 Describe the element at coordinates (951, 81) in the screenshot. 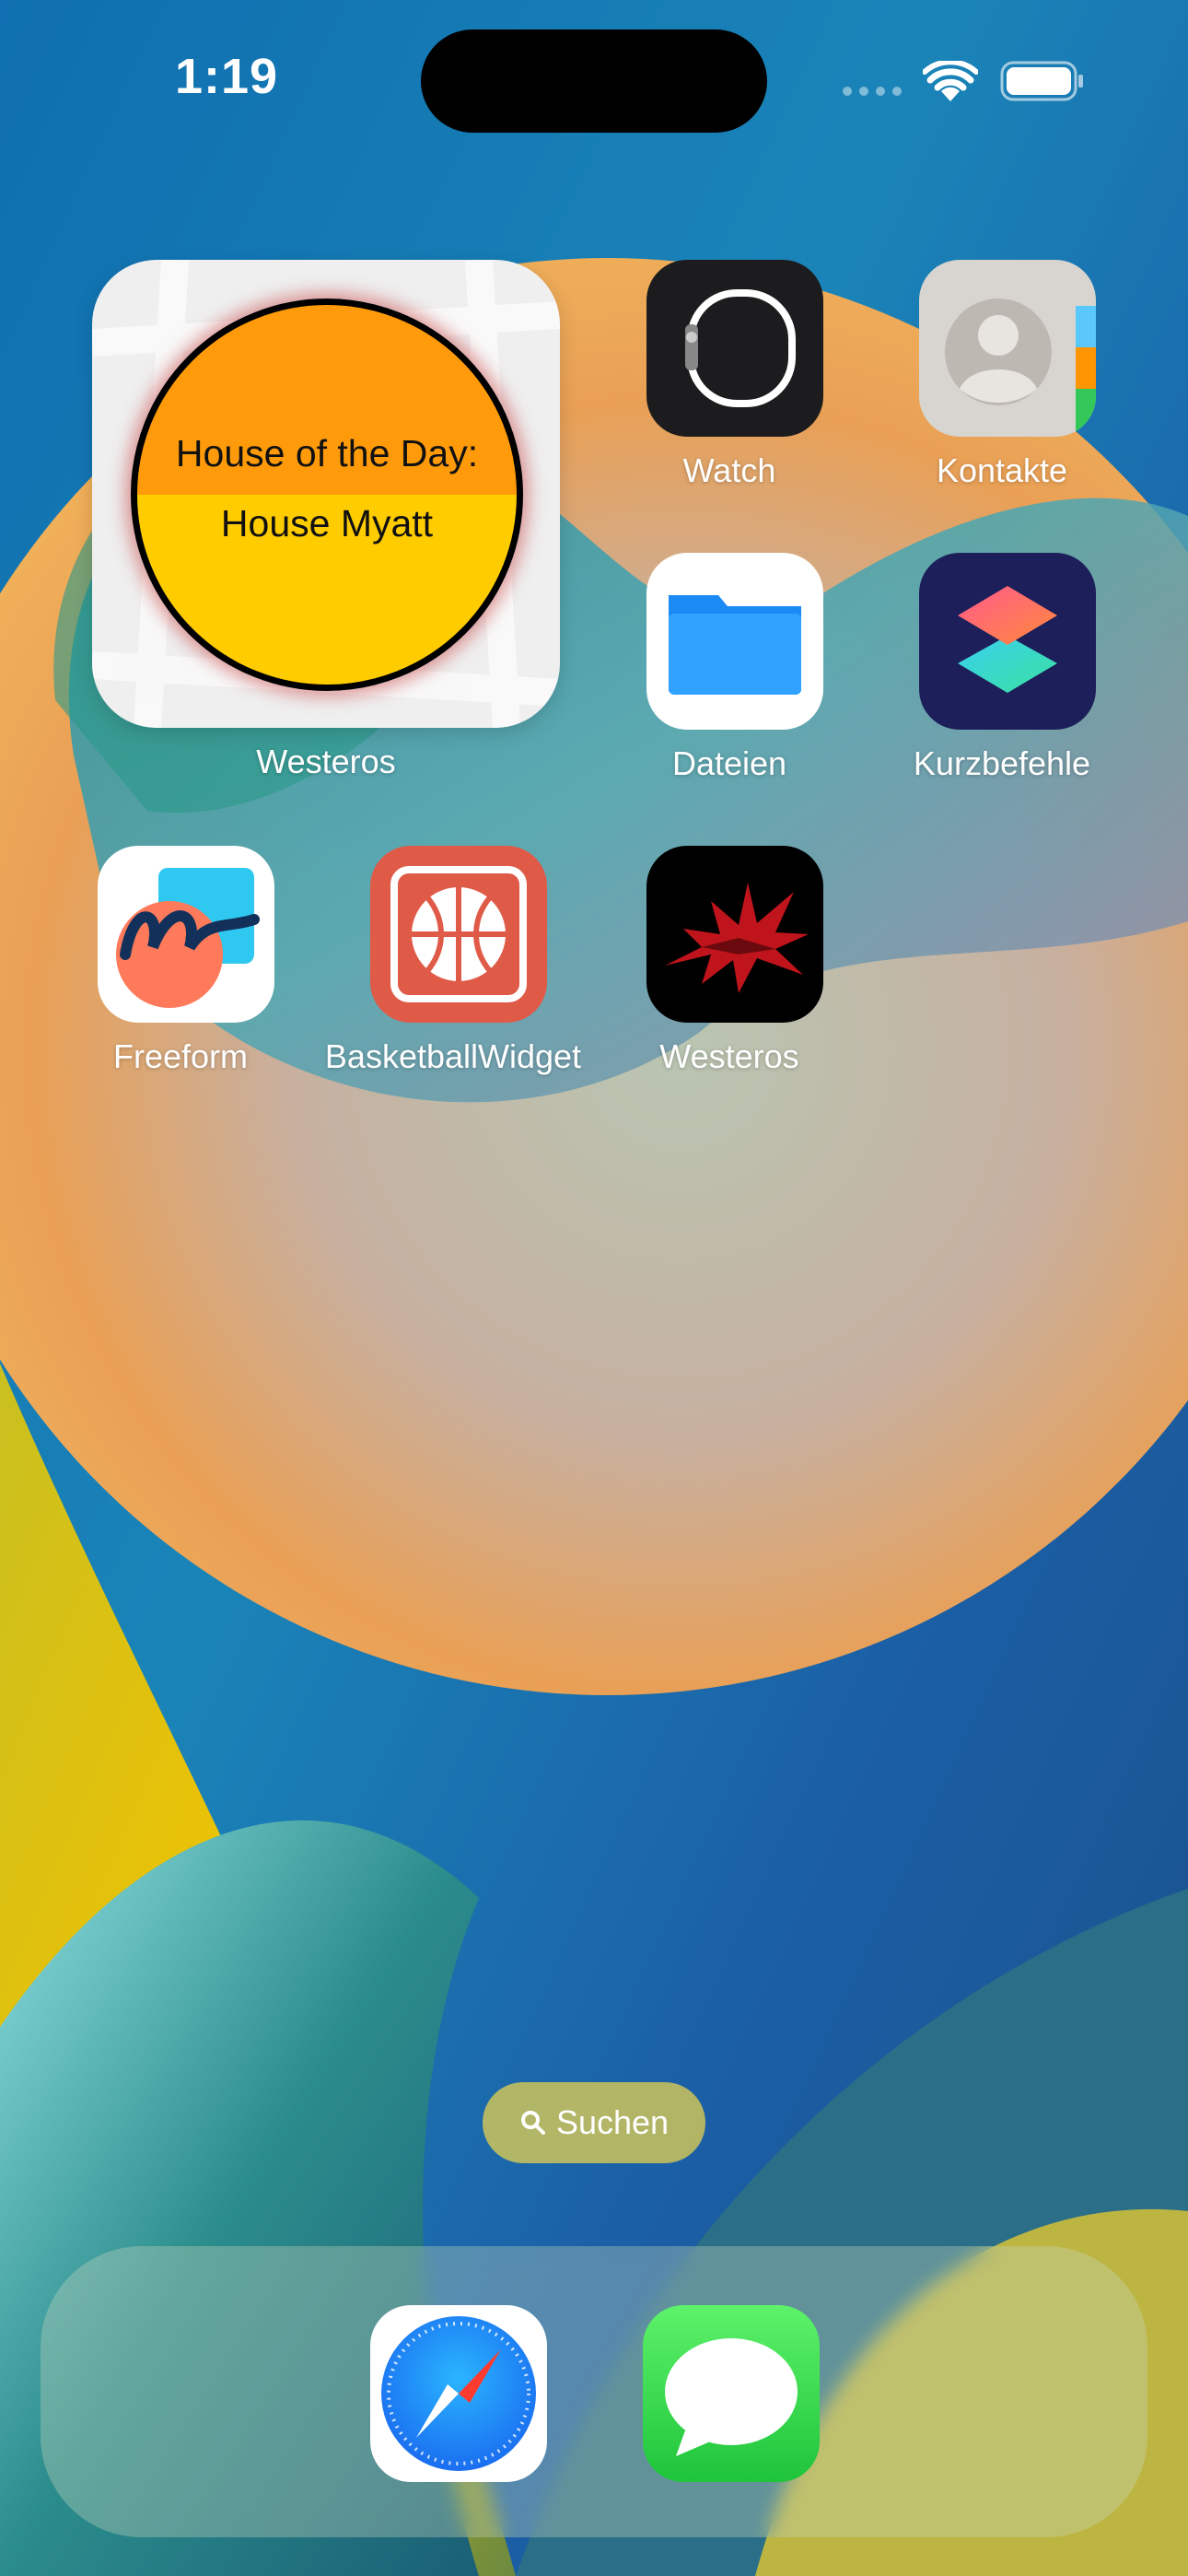

I see `wifi-icon` at that location.